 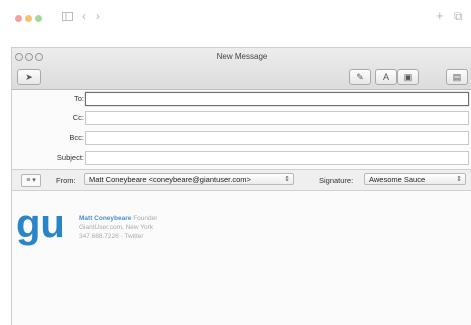 What do you see at coordinates (105, 218) in the screenshot?
I see `signature-name: Matt Coneybeare` at bounding box center [105, 218].